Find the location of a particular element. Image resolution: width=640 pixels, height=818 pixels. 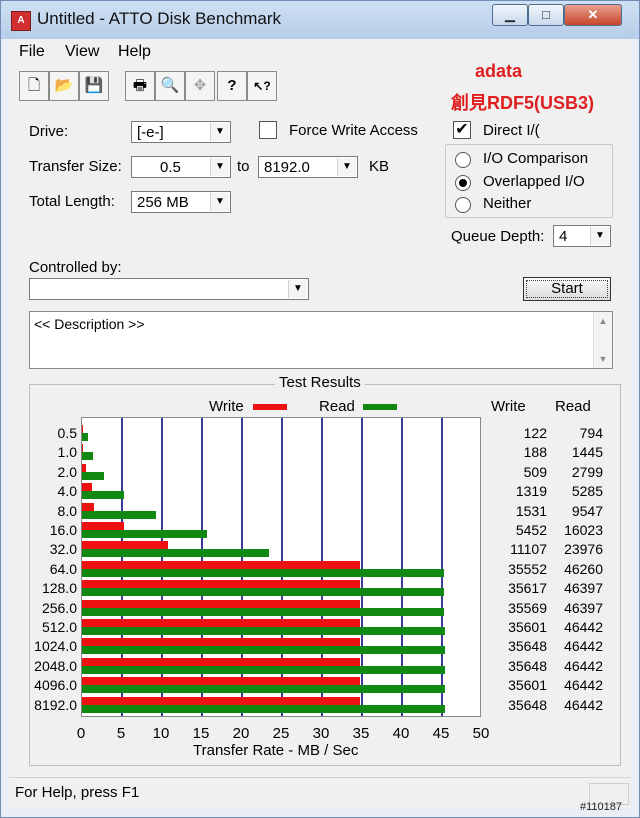

context-help-icon: ↖? is located at coordinates (262, 86).